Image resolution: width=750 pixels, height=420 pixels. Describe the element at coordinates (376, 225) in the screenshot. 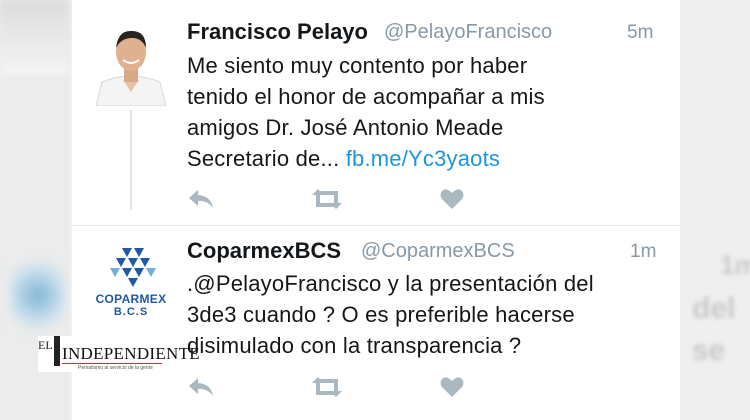

I see `tweet-divider` at that location.